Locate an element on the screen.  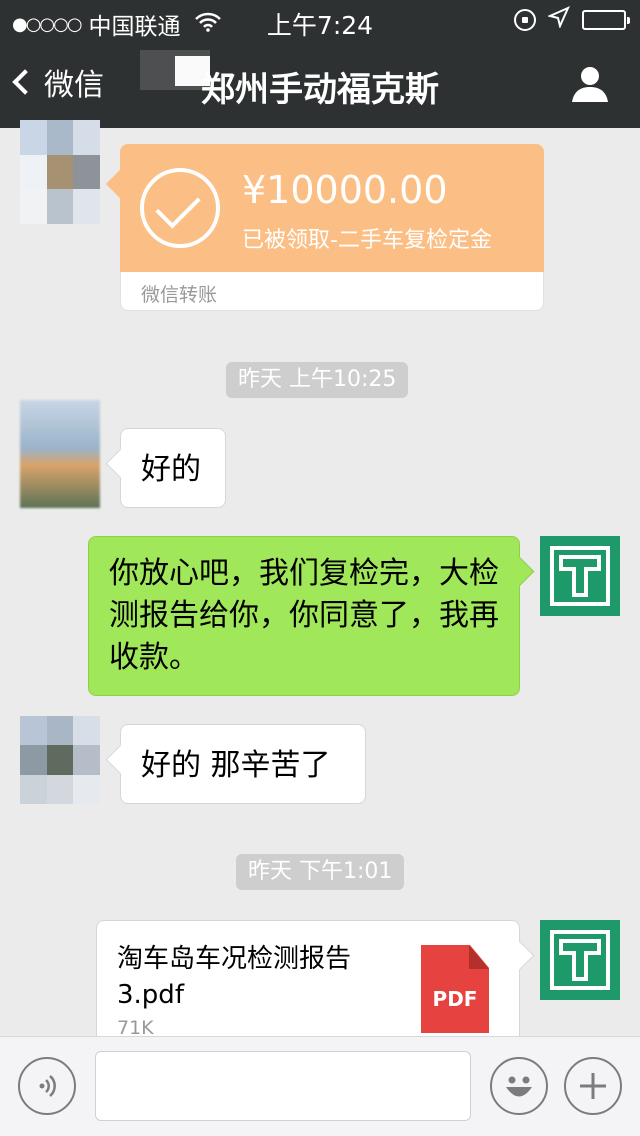
input-bar is located at coordinates (320, 1086).